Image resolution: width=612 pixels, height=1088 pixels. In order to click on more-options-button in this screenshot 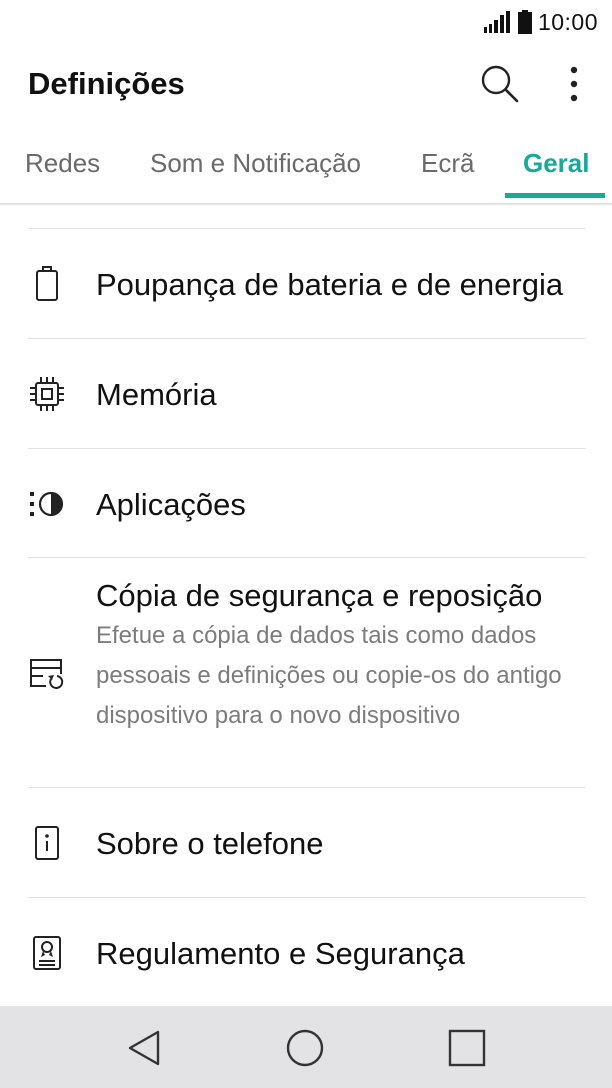, I will do `click(574, 84)`.